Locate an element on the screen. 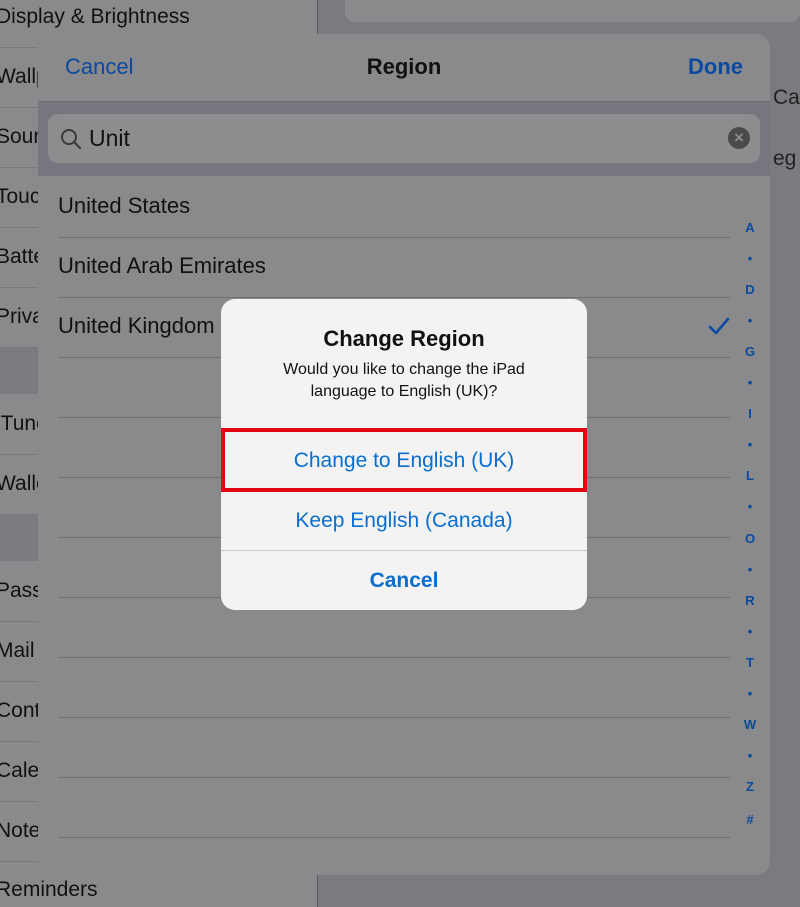  index-letter: Z is located at coordinates (750, 786).